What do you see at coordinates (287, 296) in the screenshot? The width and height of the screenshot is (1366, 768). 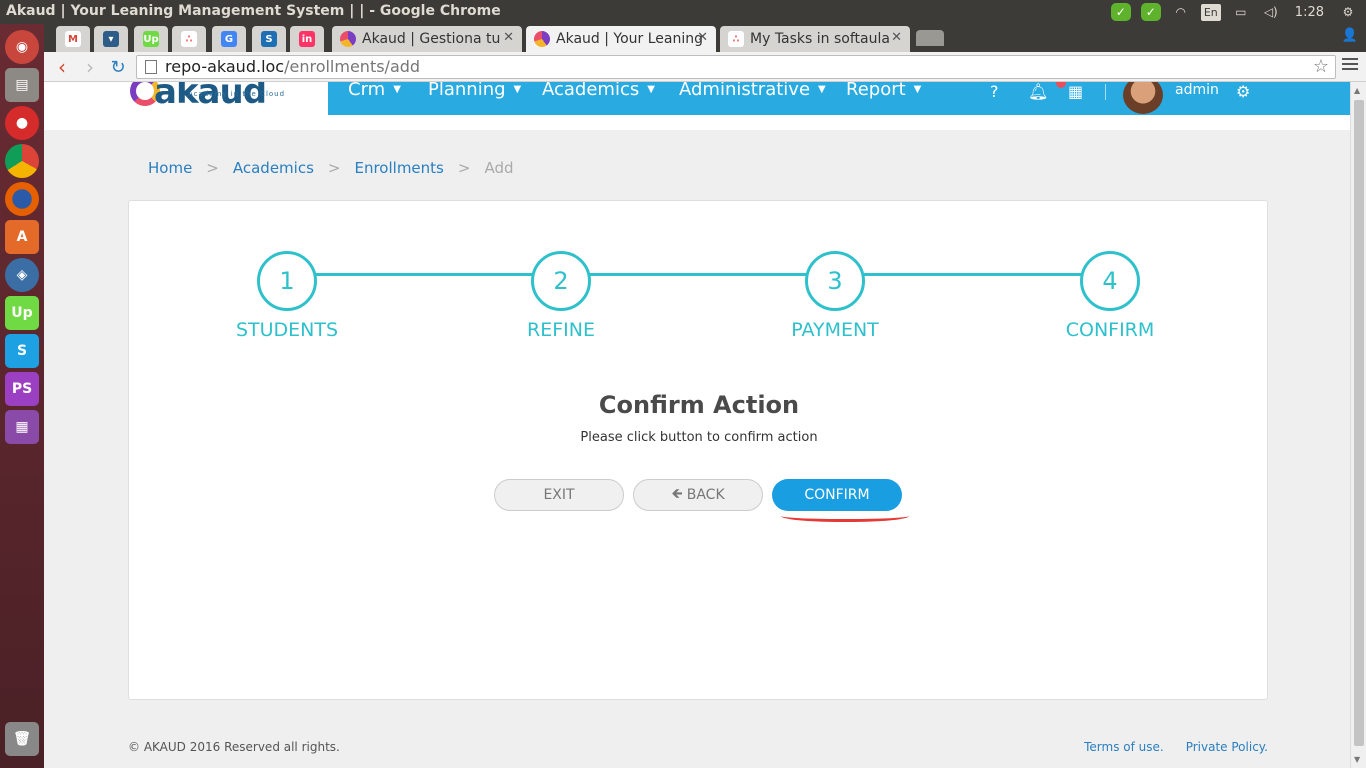 I see `wizard-step-students: 1 STUDENTS` at bounding box center [287, 296].